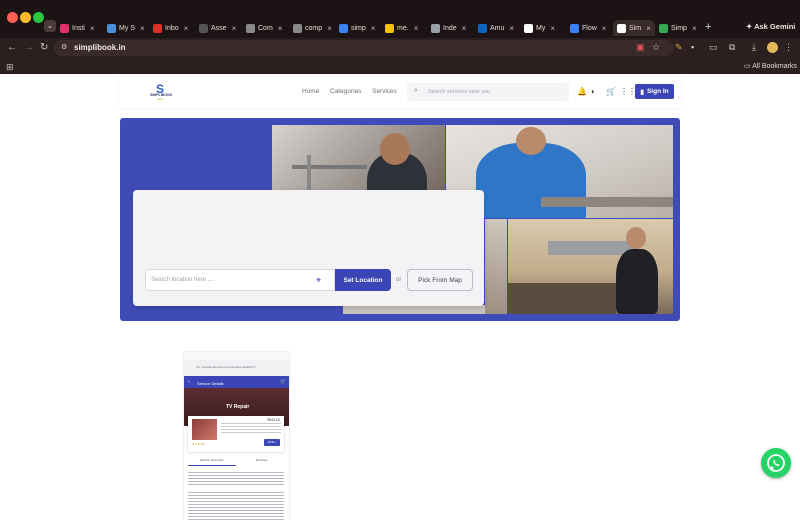  Describe the element at coordinates (528, 28) in the screenshot. I see `info-icon` at that location.